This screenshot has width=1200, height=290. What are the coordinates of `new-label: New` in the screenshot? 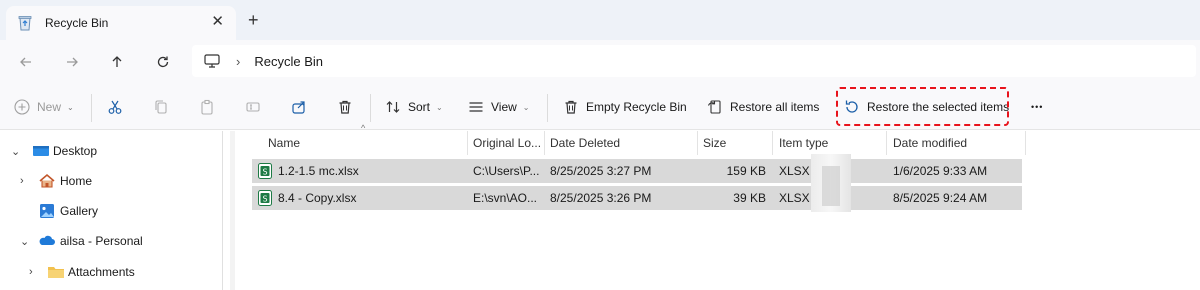 It's located at (49, 107).